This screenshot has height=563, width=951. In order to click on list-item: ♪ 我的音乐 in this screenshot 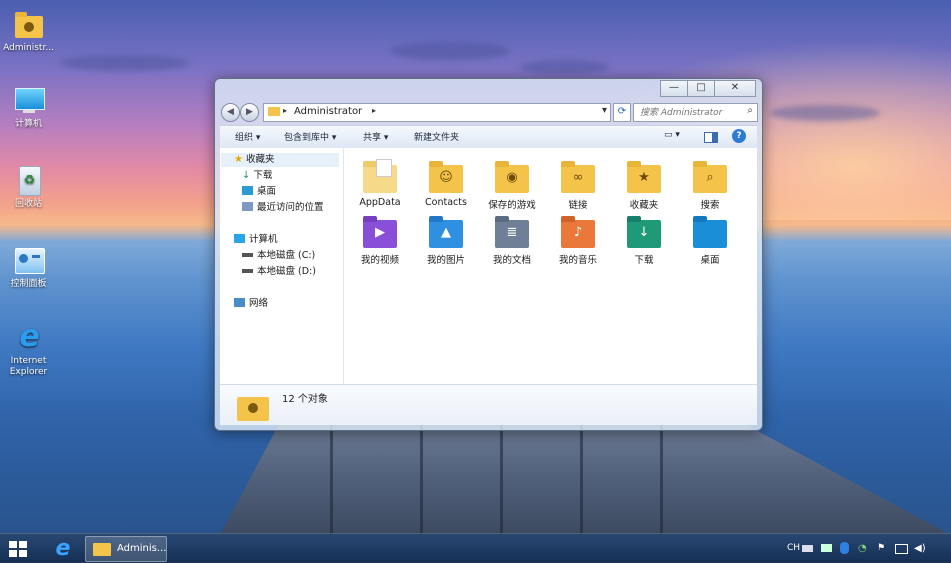, I will do `click(578, 241)`.